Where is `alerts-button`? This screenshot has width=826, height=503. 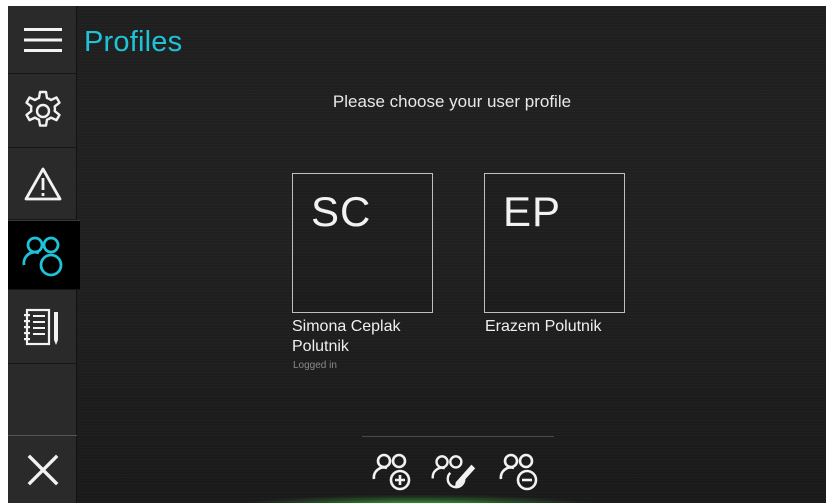
alerts-button is located at coordinates (42, 184).